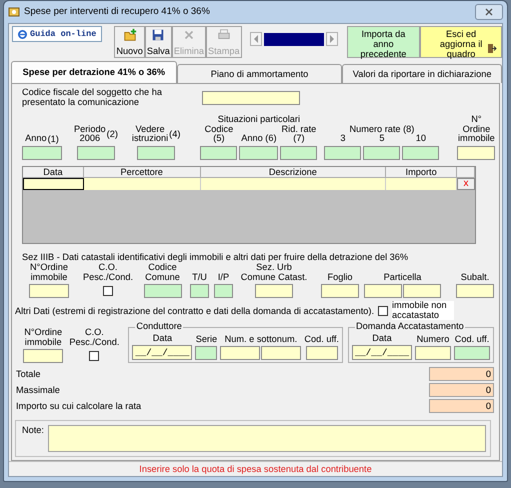  Describe the element at coordinates (466, 184) in the screenshot. I see `delete-row-button: x` at that location.